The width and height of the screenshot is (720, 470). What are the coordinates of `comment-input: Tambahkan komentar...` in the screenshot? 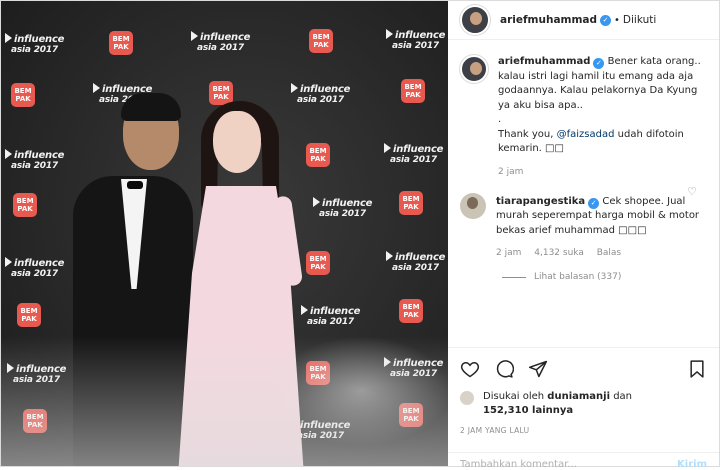 It's located at (518, 464).